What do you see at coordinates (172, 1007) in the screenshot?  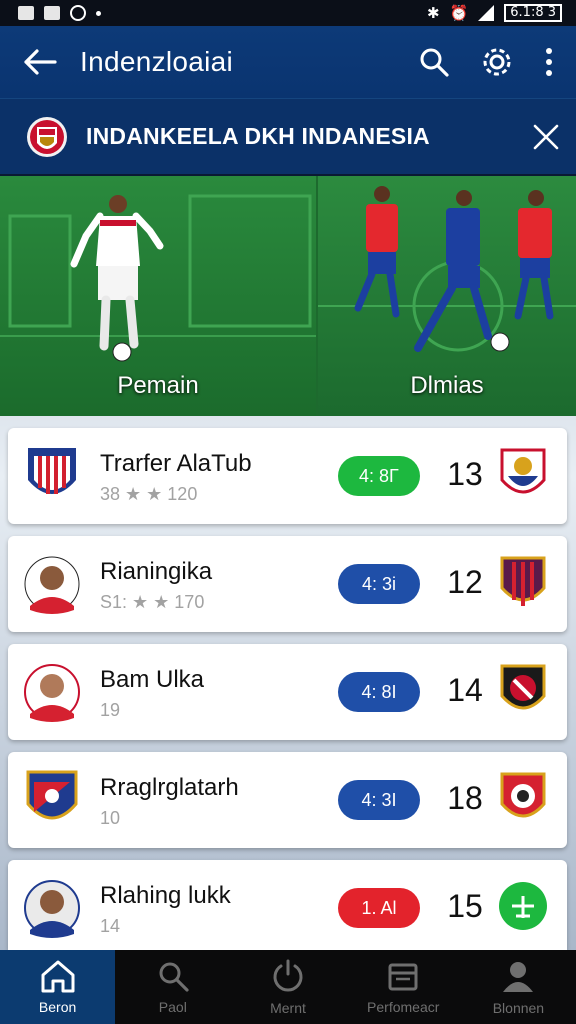 I see `nav-label-search: Paol` at bounding box center [172, 1007].